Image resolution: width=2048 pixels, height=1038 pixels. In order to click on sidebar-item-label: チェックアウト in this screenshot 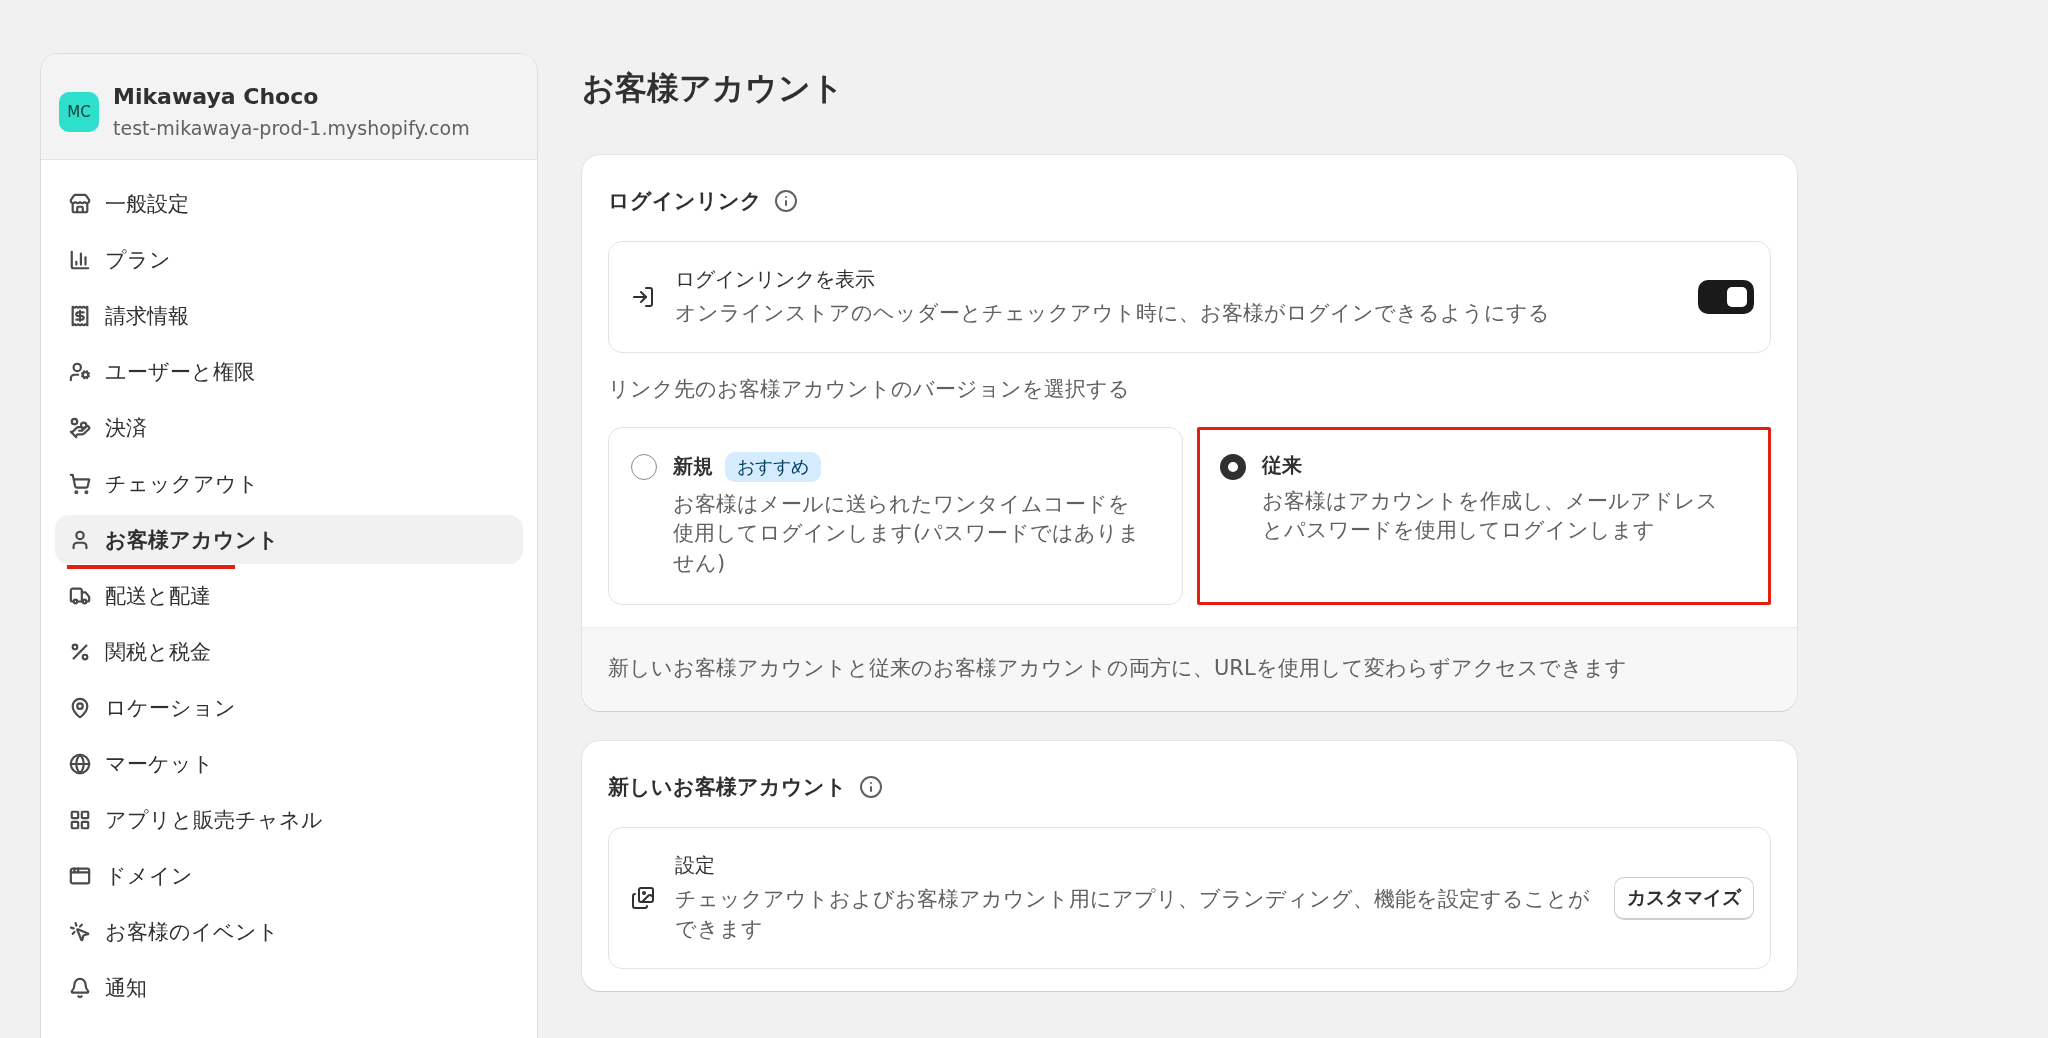, I will do `click(182, 484)`.